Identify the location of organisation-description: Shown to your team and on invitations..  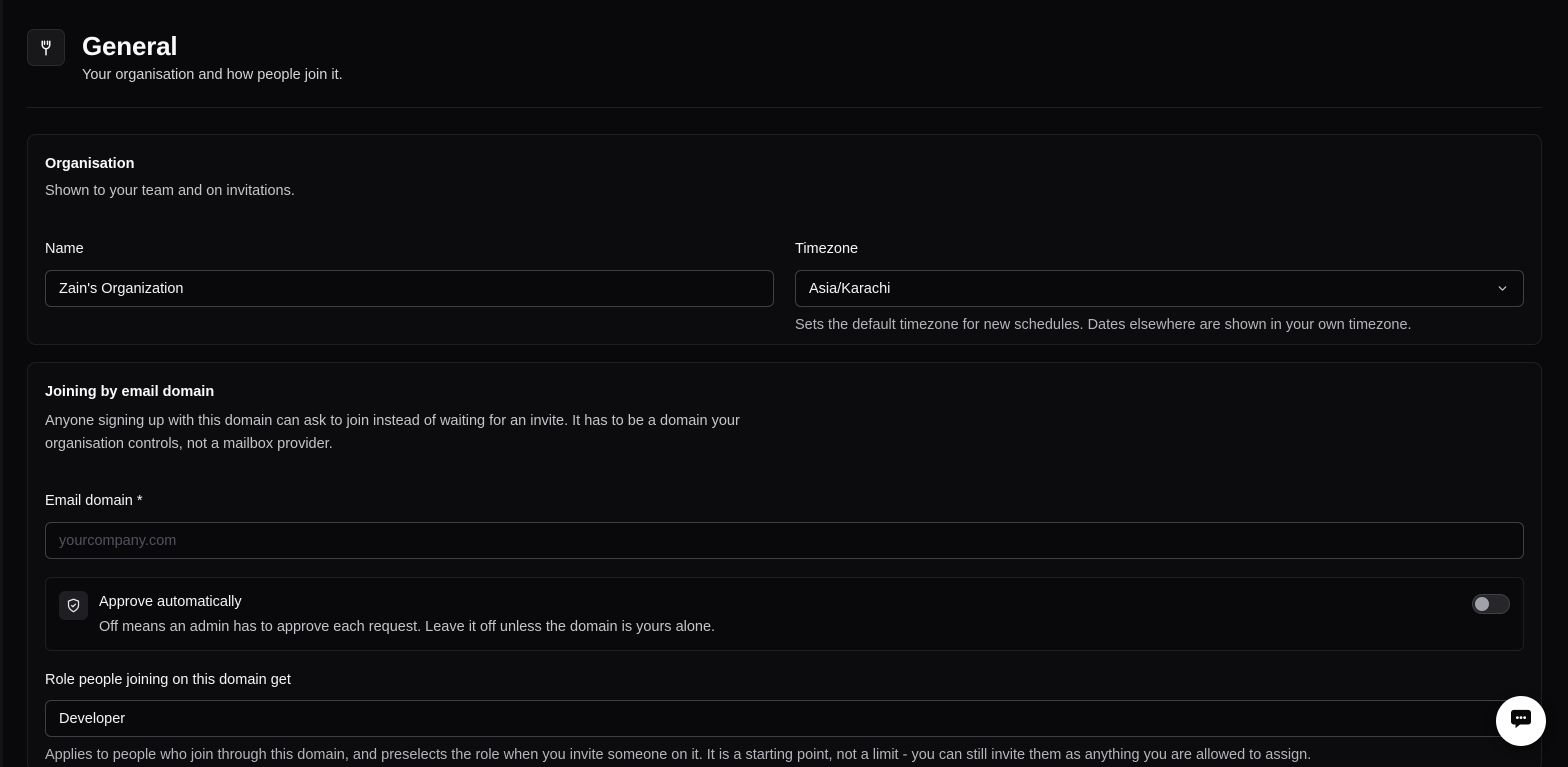
(170, 191).